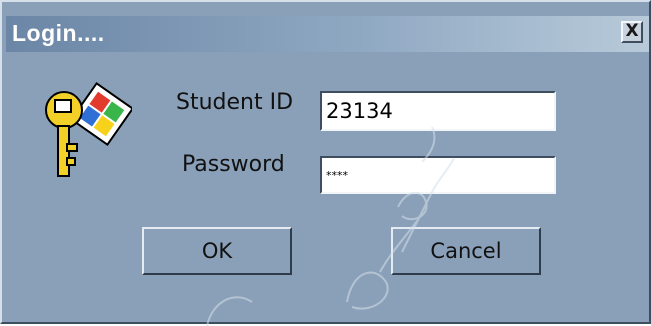 The height and width of the screenshot is (326, 651). Describe the element at coordinates (233, 164) in the screenshot. I see `password-label: Password` at that location.